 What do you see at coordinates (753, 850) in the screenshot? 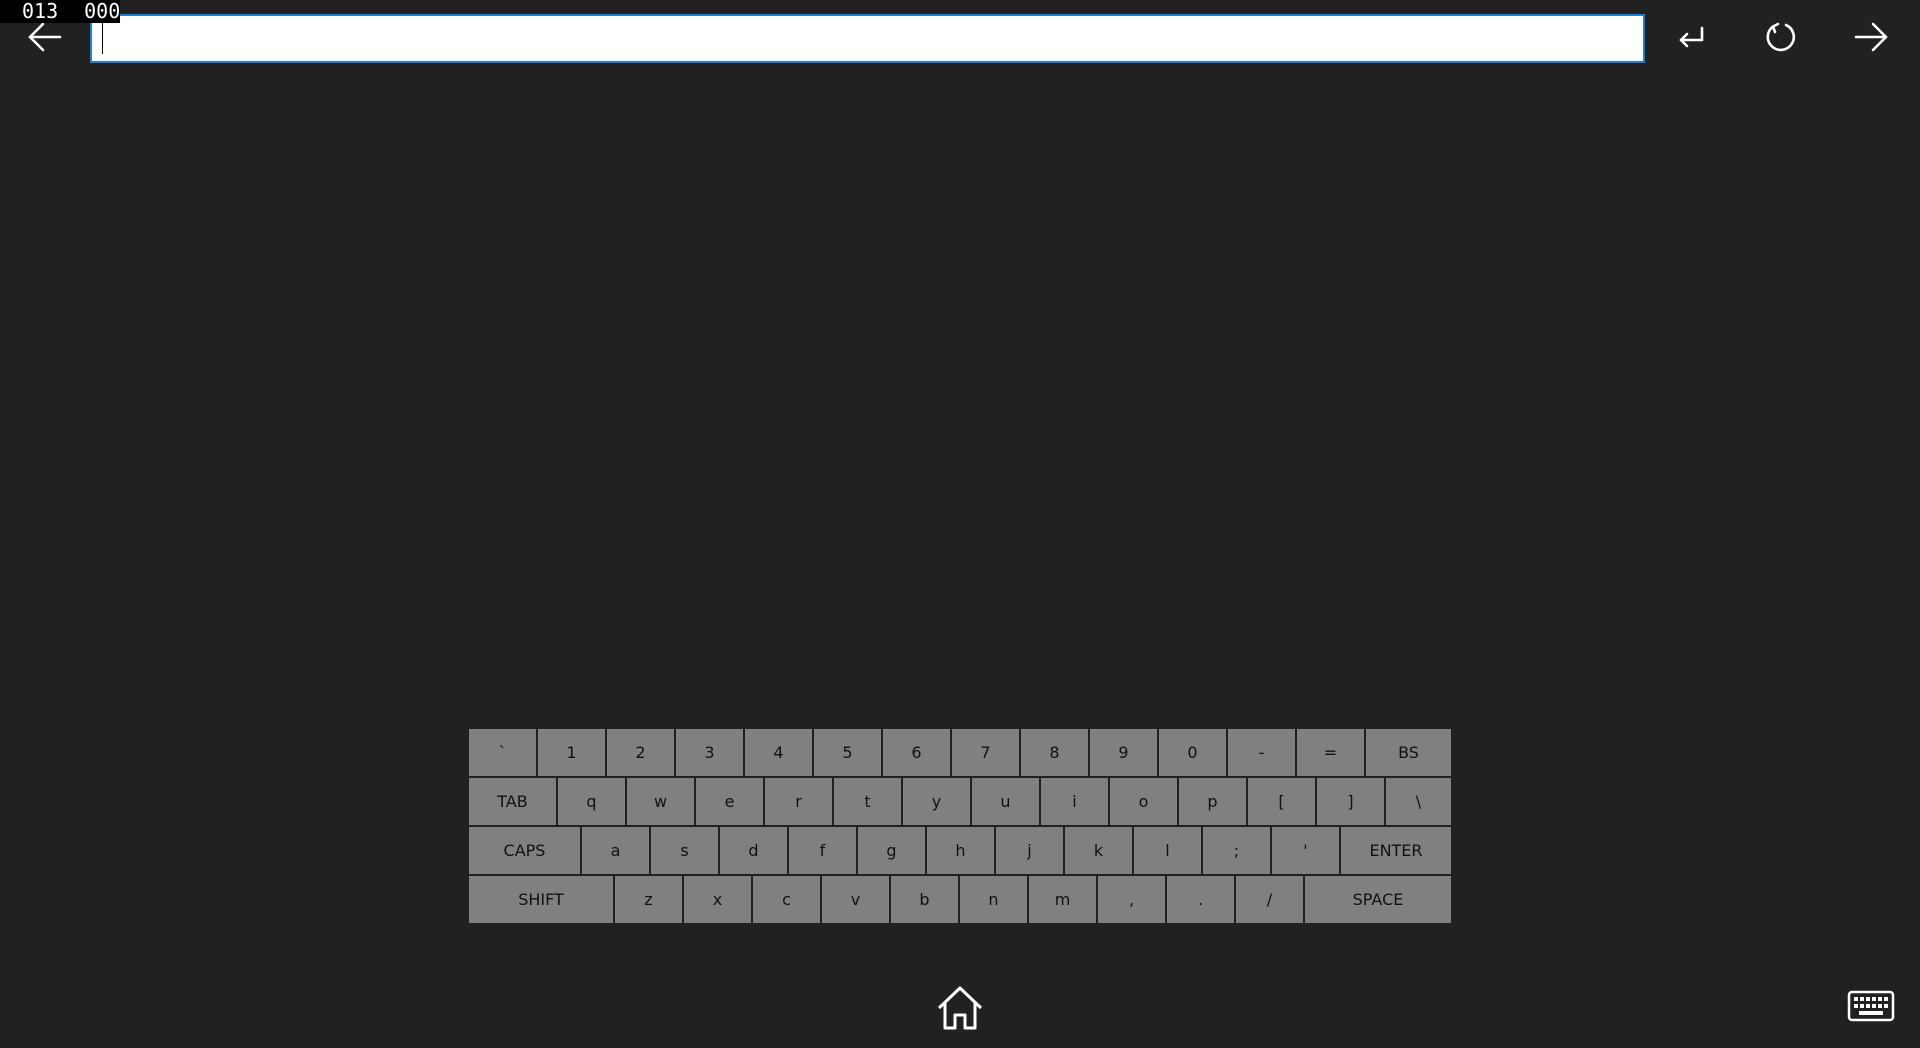
I see `key-char: d` at bounding box center [753, 850].